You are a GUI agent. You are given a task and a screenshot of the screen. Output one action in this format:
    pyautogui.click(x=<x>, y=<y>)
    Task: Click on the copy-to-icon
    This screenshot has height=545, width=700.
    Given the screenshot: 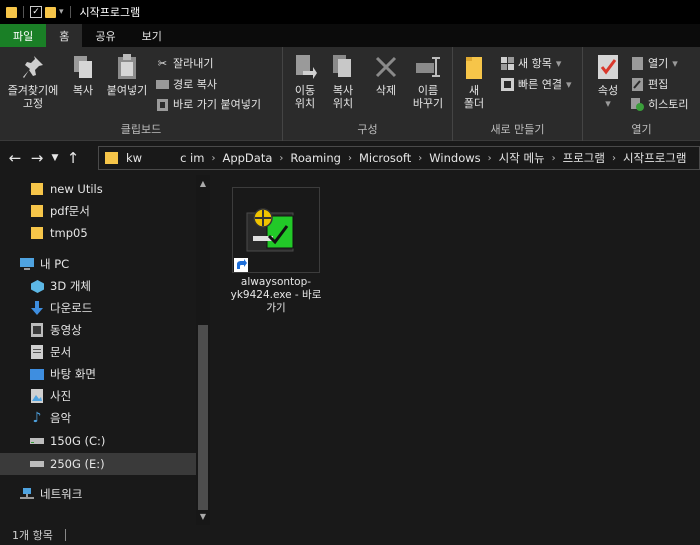 What is the action you would take?
    pyautogui.click(x=343, y=67)
    